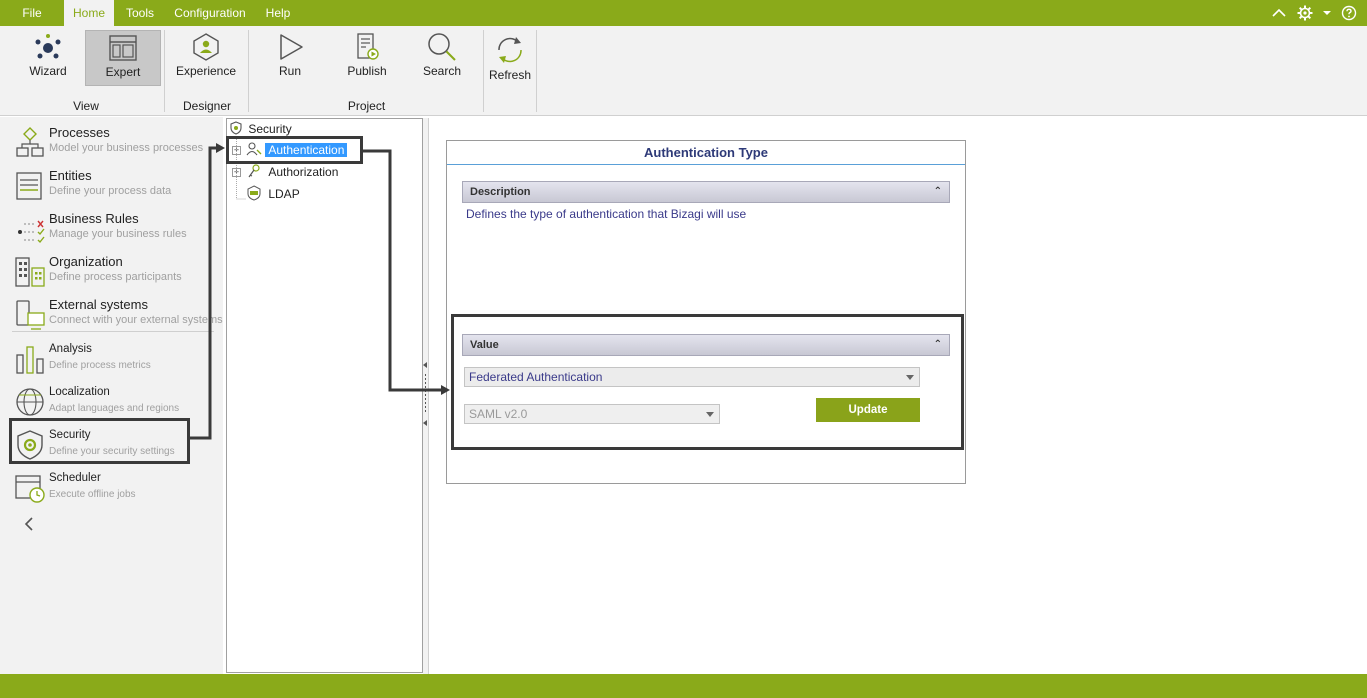  Describe the element at coordinates (683, 686) in the screenshot. I see `status-bar` at that location.